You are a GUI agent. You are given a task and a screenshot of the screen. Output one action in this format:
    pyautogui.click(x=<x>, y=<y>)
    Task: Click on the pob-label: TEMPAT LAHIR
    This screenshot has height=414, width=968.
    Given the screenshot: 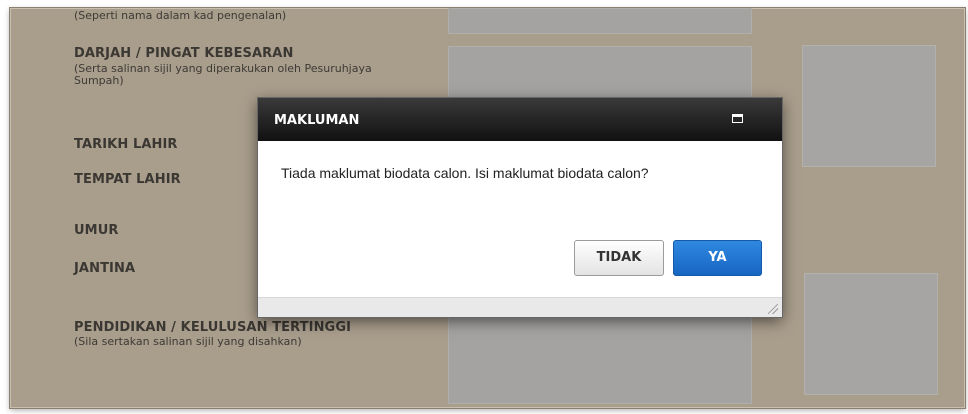 What is the action you would take?
    pyautogui.click(x=127, y=179)
    